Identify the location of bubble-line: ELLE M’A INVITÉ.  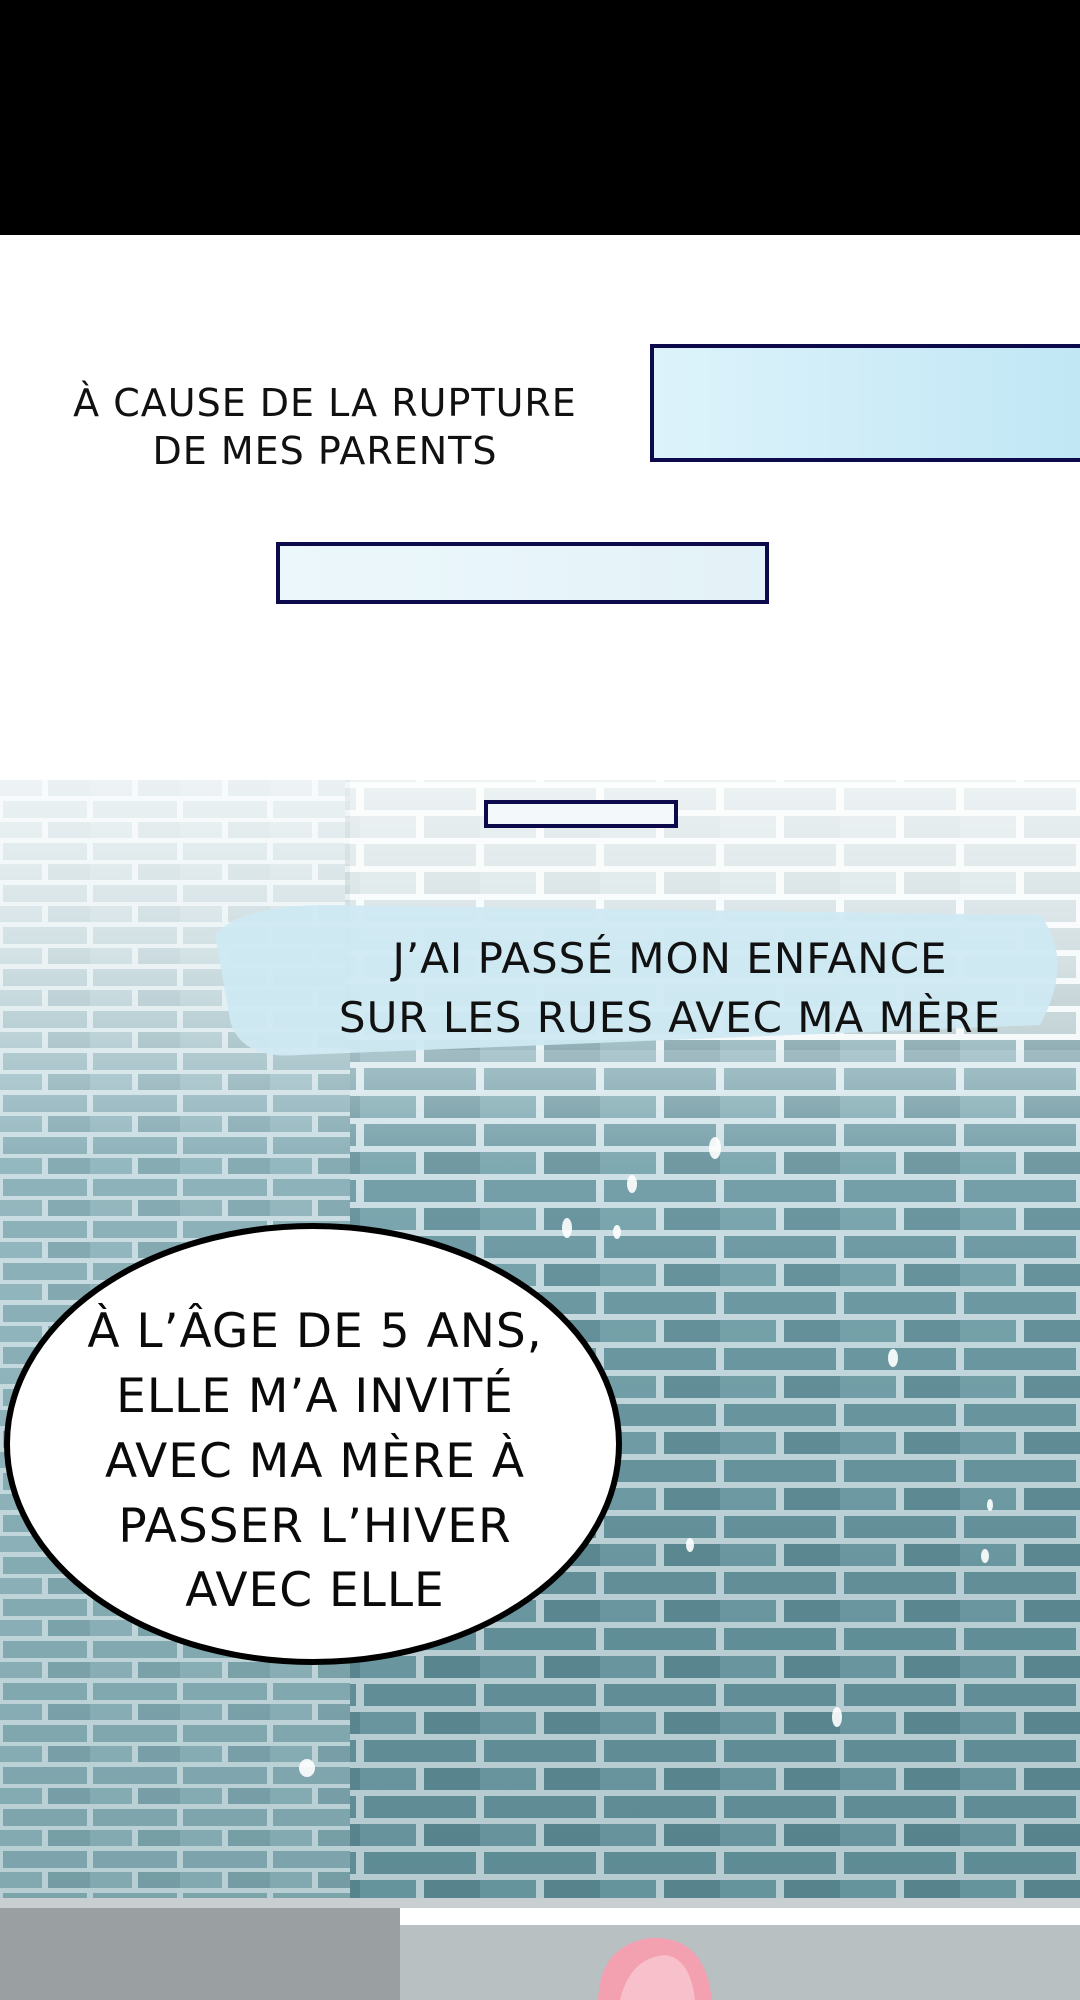
(315, 1396).